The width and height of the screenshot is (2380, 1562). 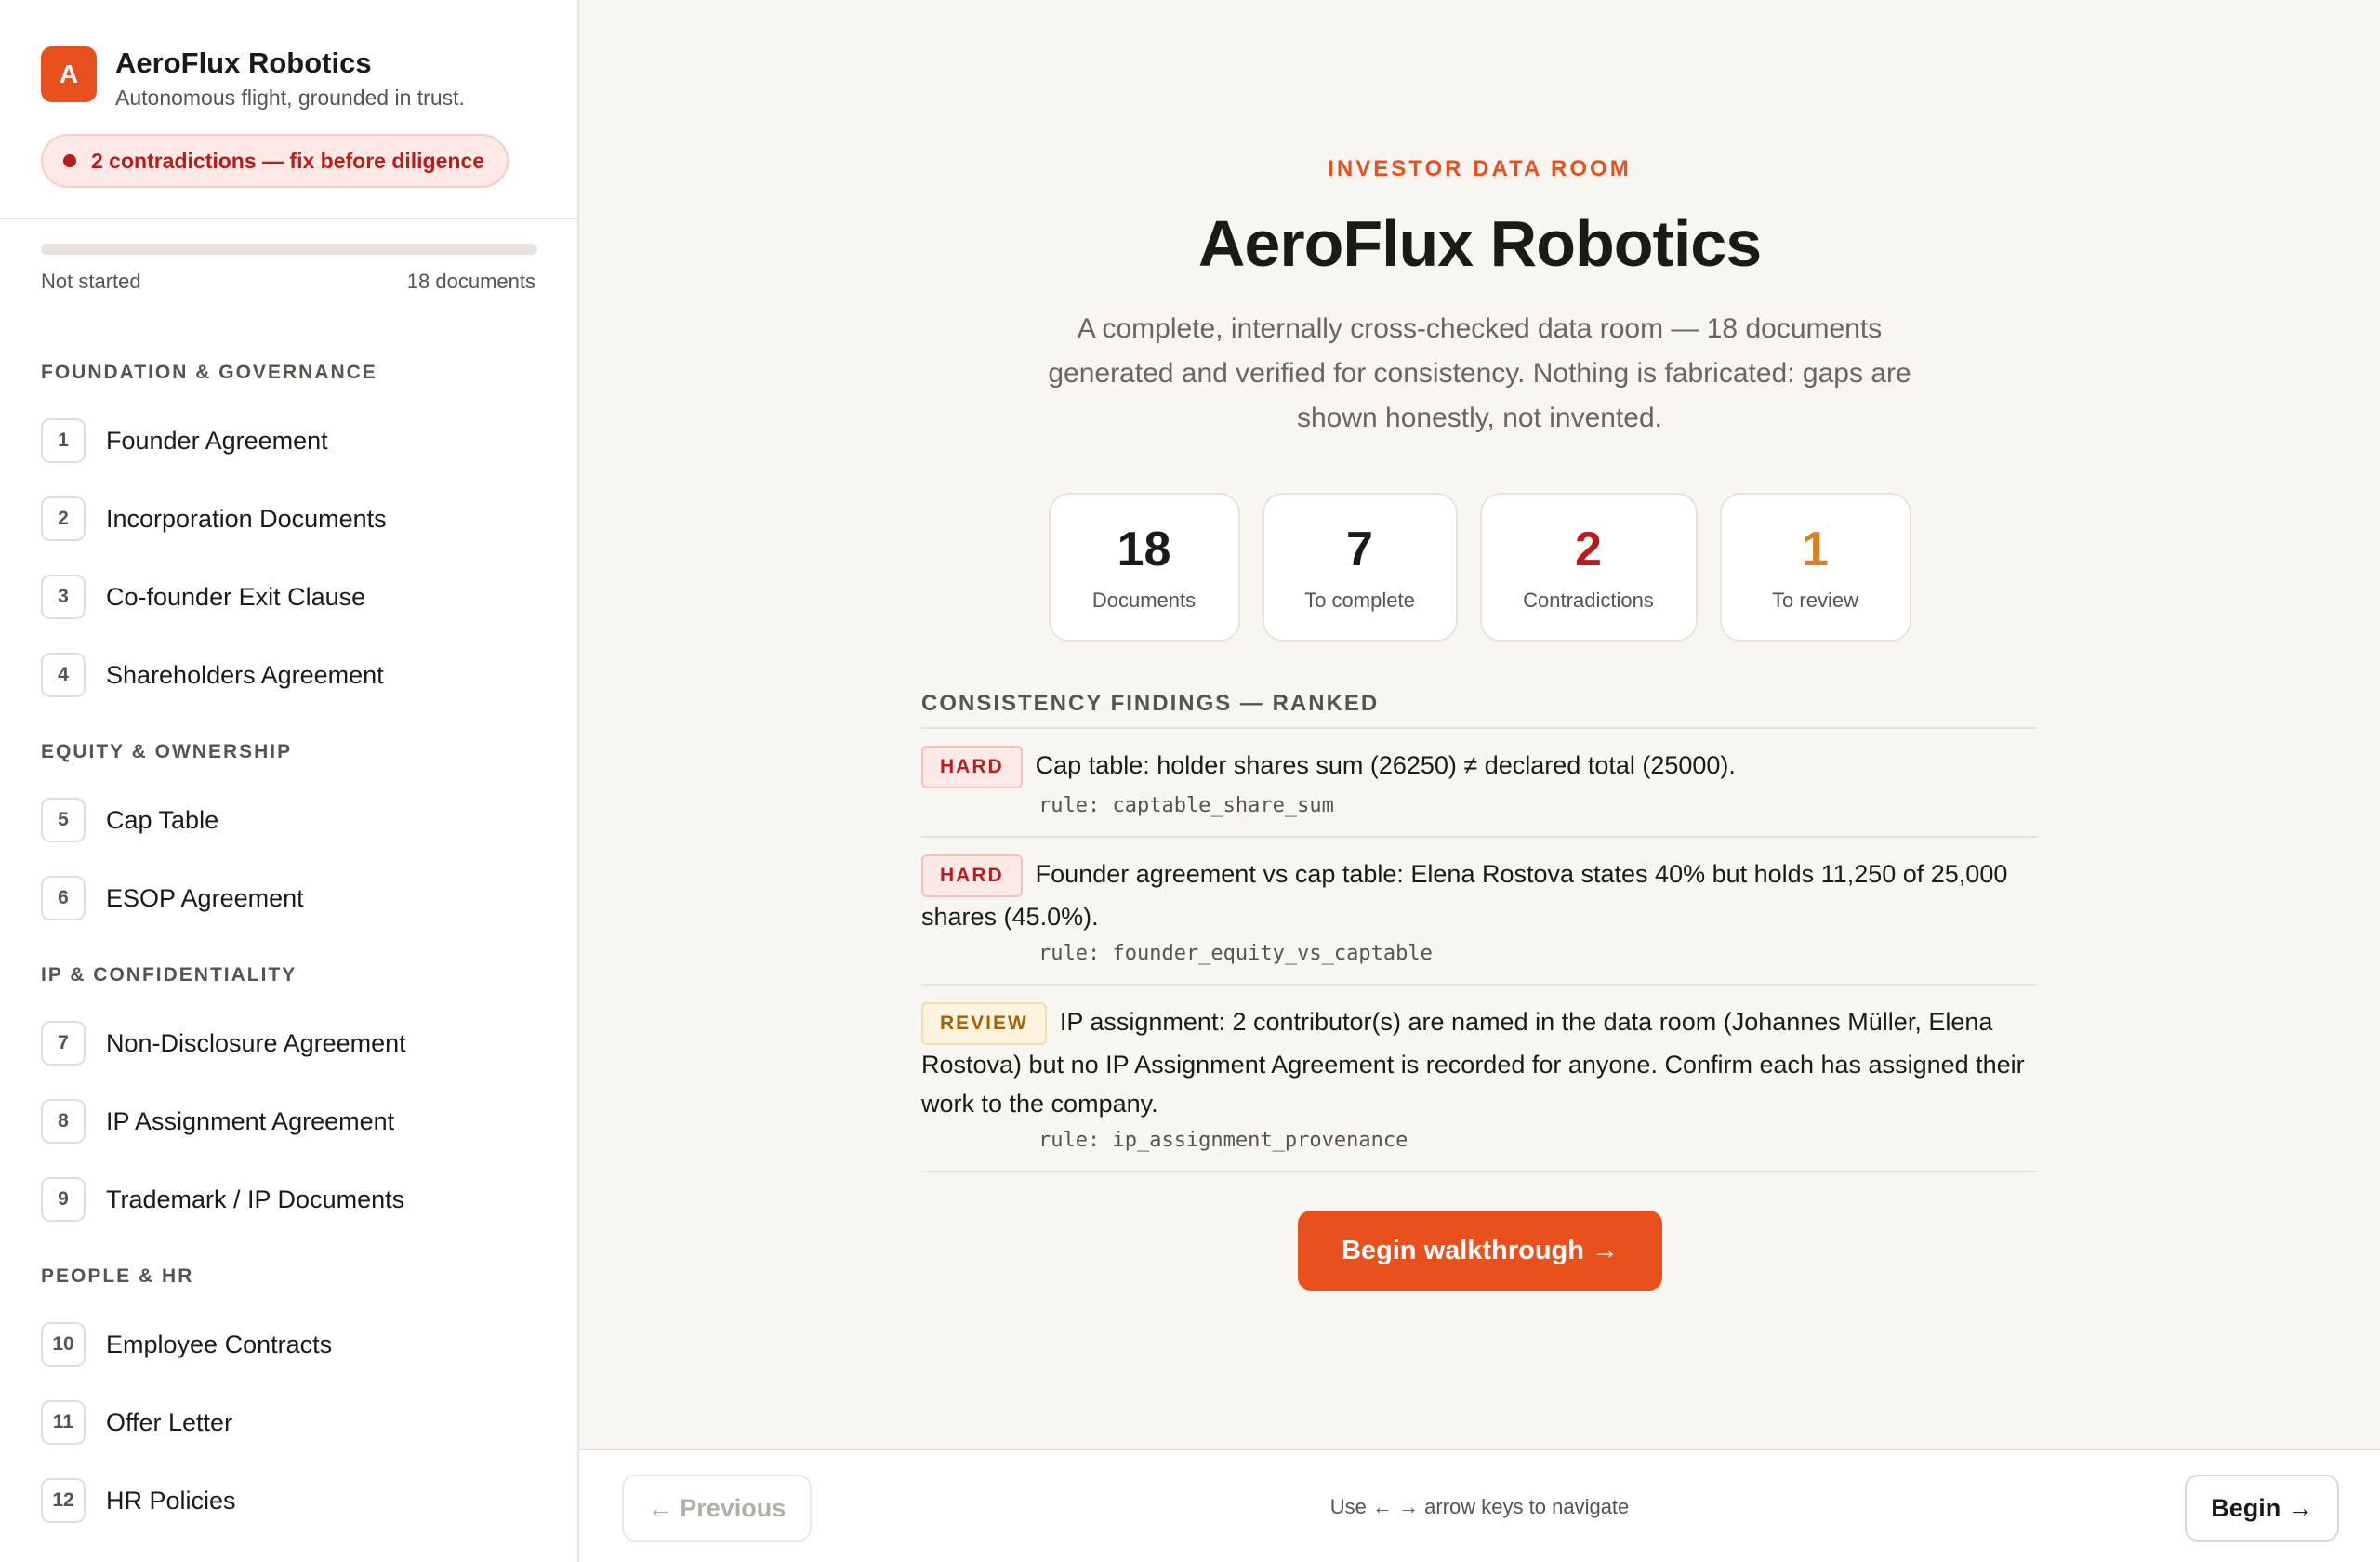 What do you see at coordinates (1480, 168) in the screenshot?
I see `eyebrow-label: INVESTOR DATA ROOM` at bounding box center [1480, 168].